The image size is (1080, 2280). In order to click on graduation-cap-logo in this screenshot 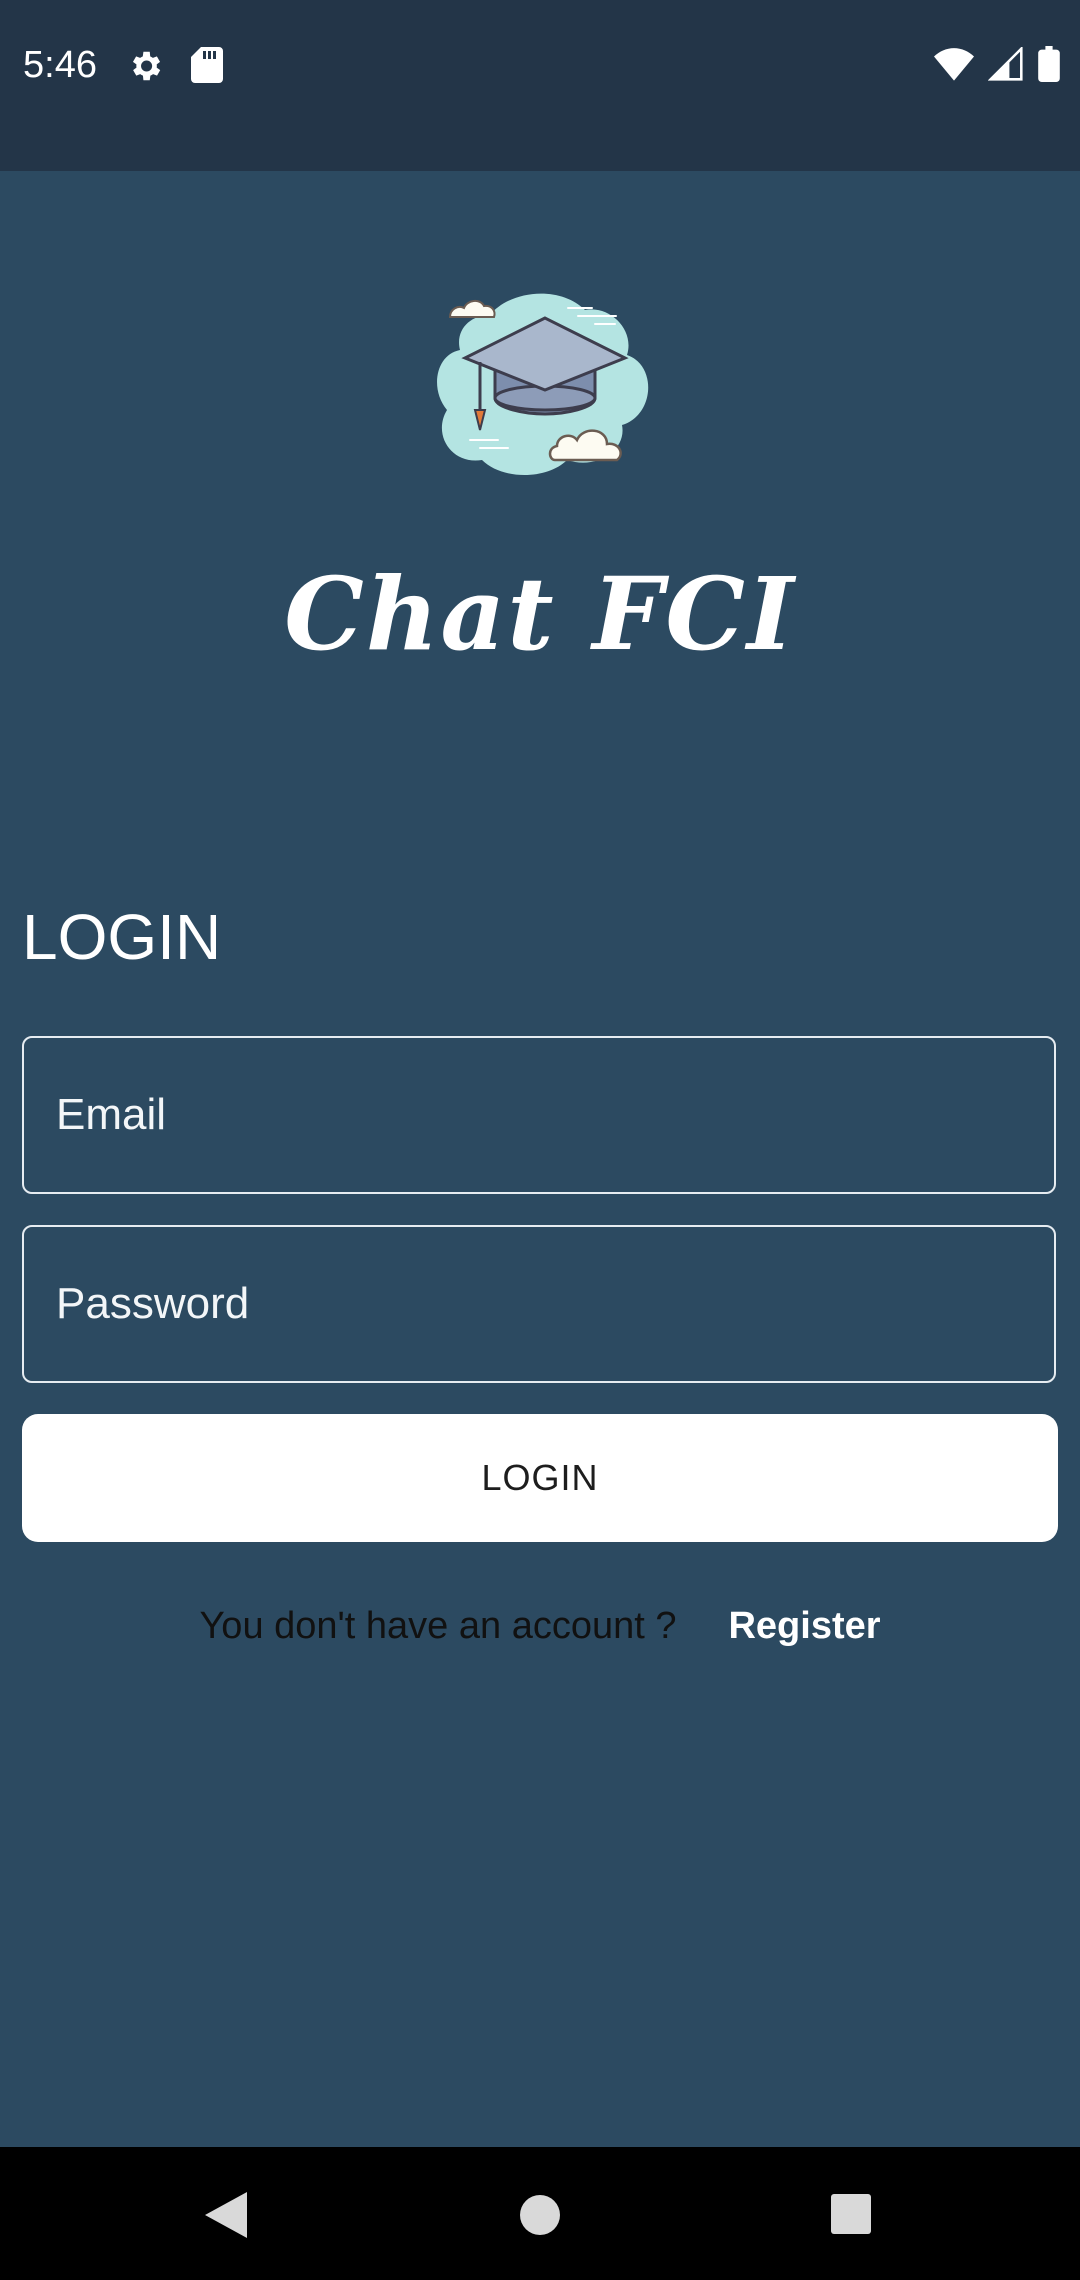, I will do `click(540, 380)`.